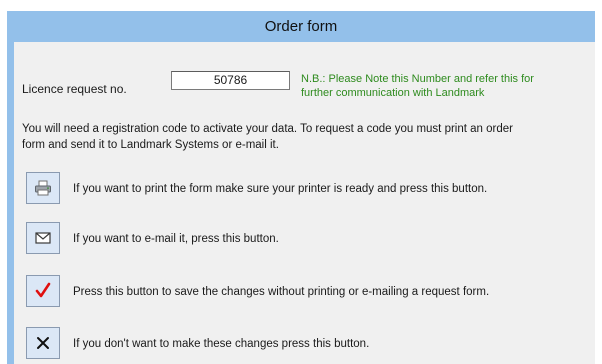 This screenshot has width=602, height=364. I want to click on email-button, so click(43, 238).